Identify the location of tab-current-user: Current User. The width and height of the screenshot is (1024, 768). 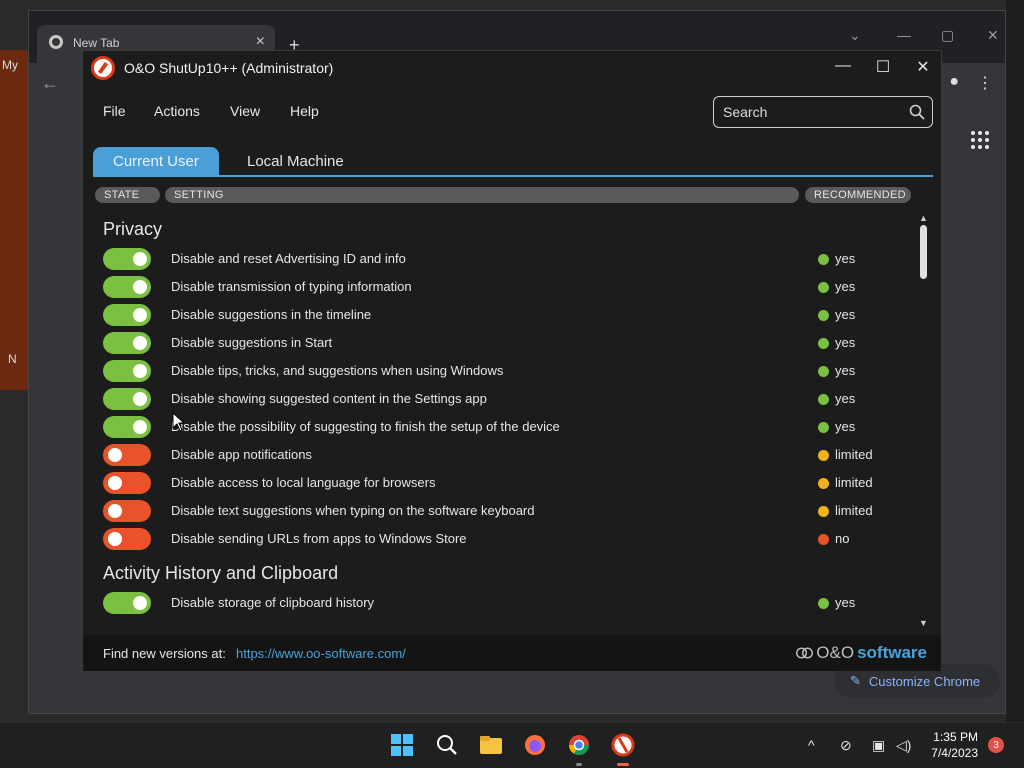
(156, 161).